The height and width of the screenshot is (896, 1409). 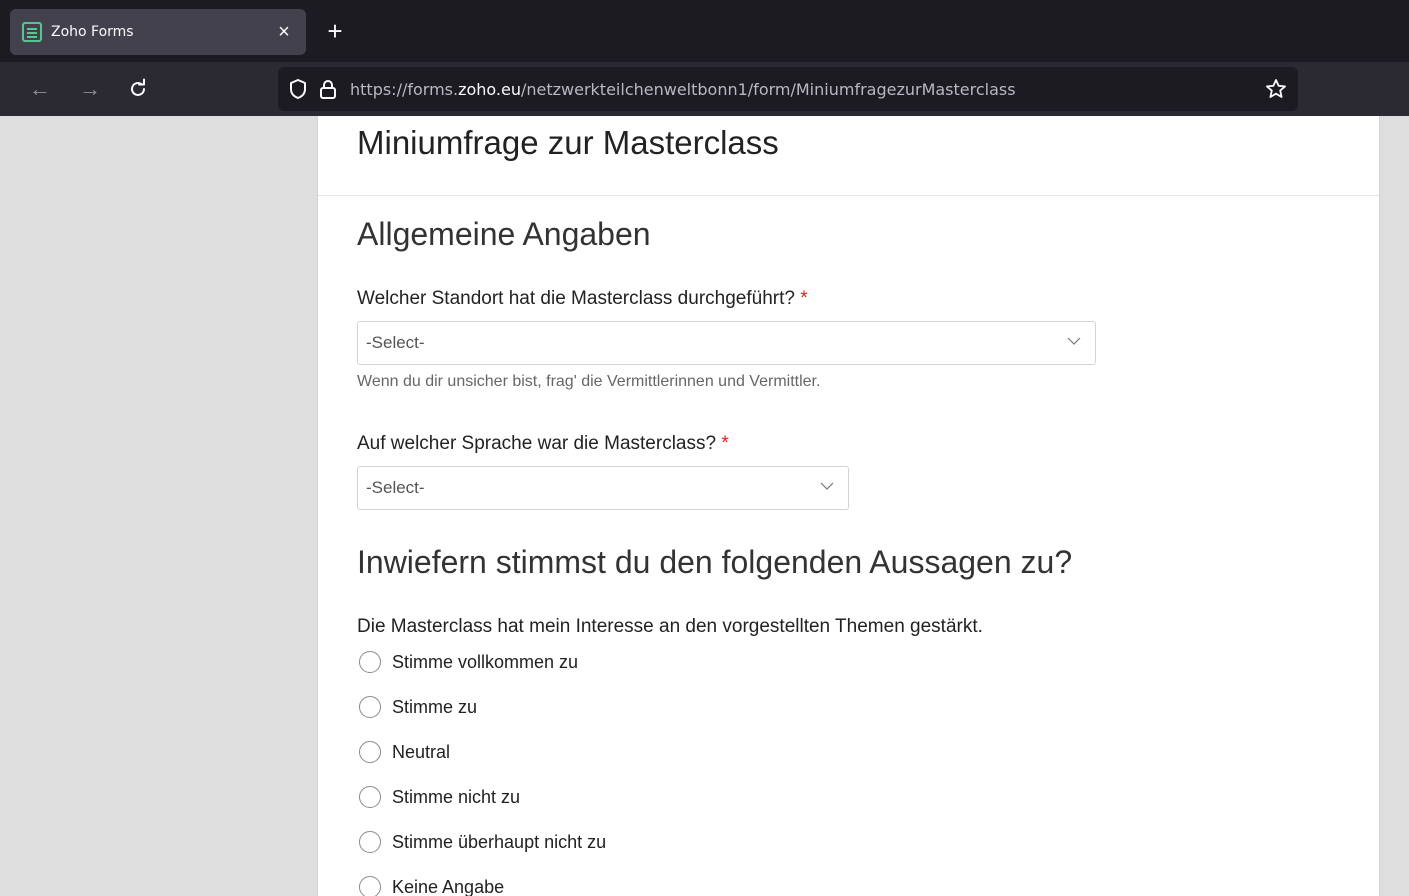 I want to click on close-tab-icon: ×, so click(x=284, y=32).